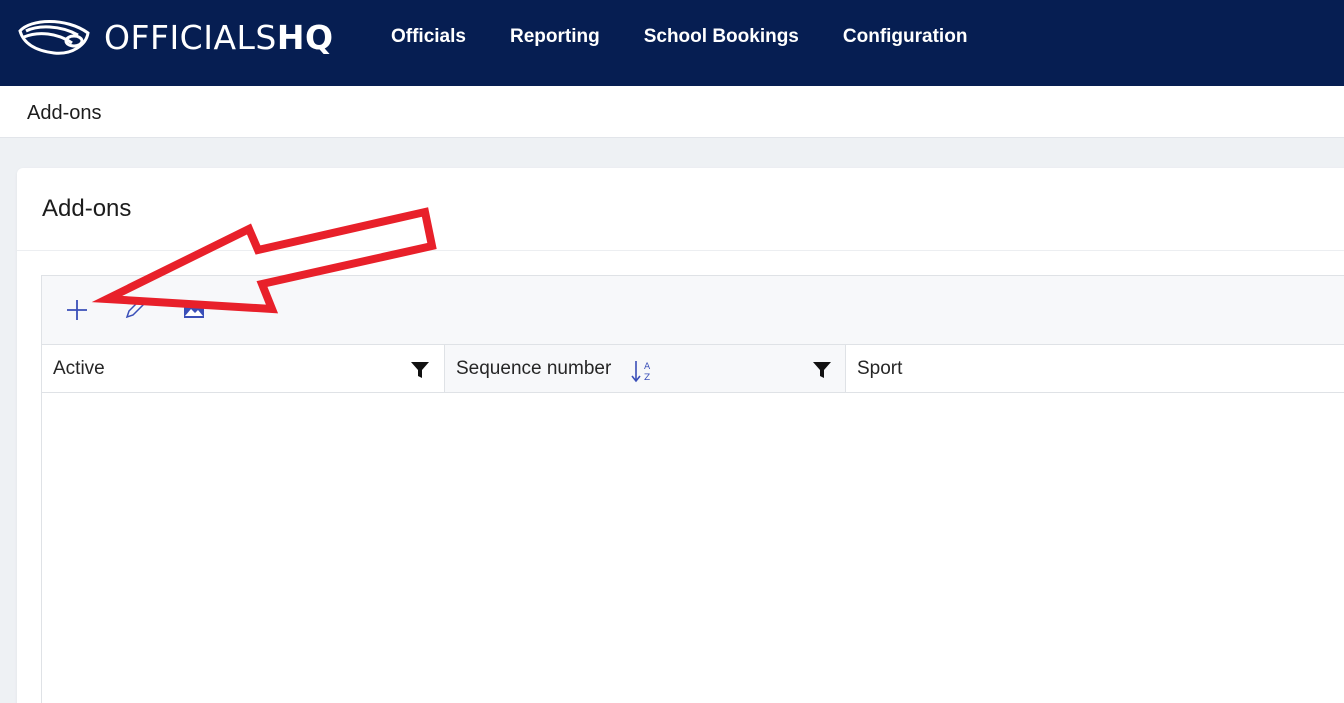 This screenshot has height=703, width=1344. What do you see at coordinates (880, 368) in the screenshot?
I see `column-label-sport: Sport` at bounding box center [880, 368].